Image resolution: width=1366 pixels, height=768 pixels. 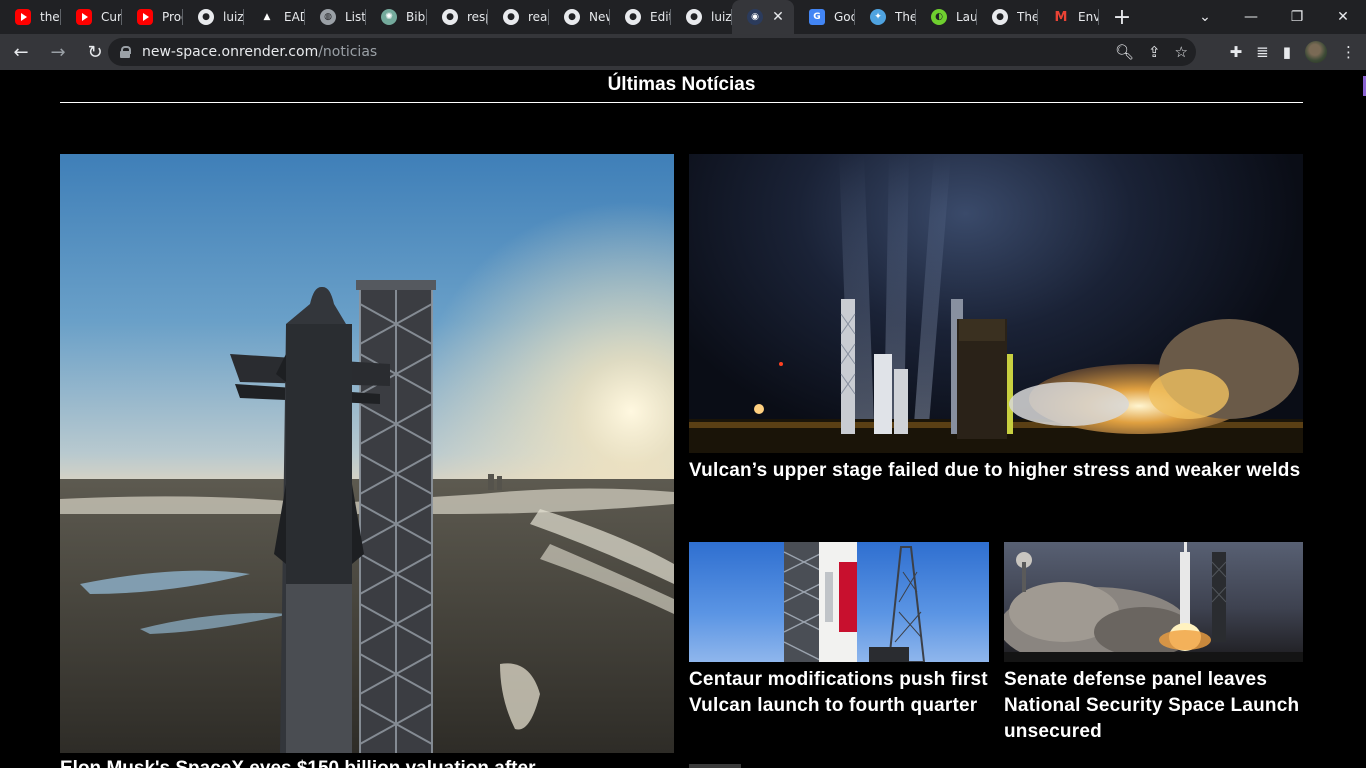 I want to click on bookmark-star-icon: ☆, so click(x=1181, y=52).